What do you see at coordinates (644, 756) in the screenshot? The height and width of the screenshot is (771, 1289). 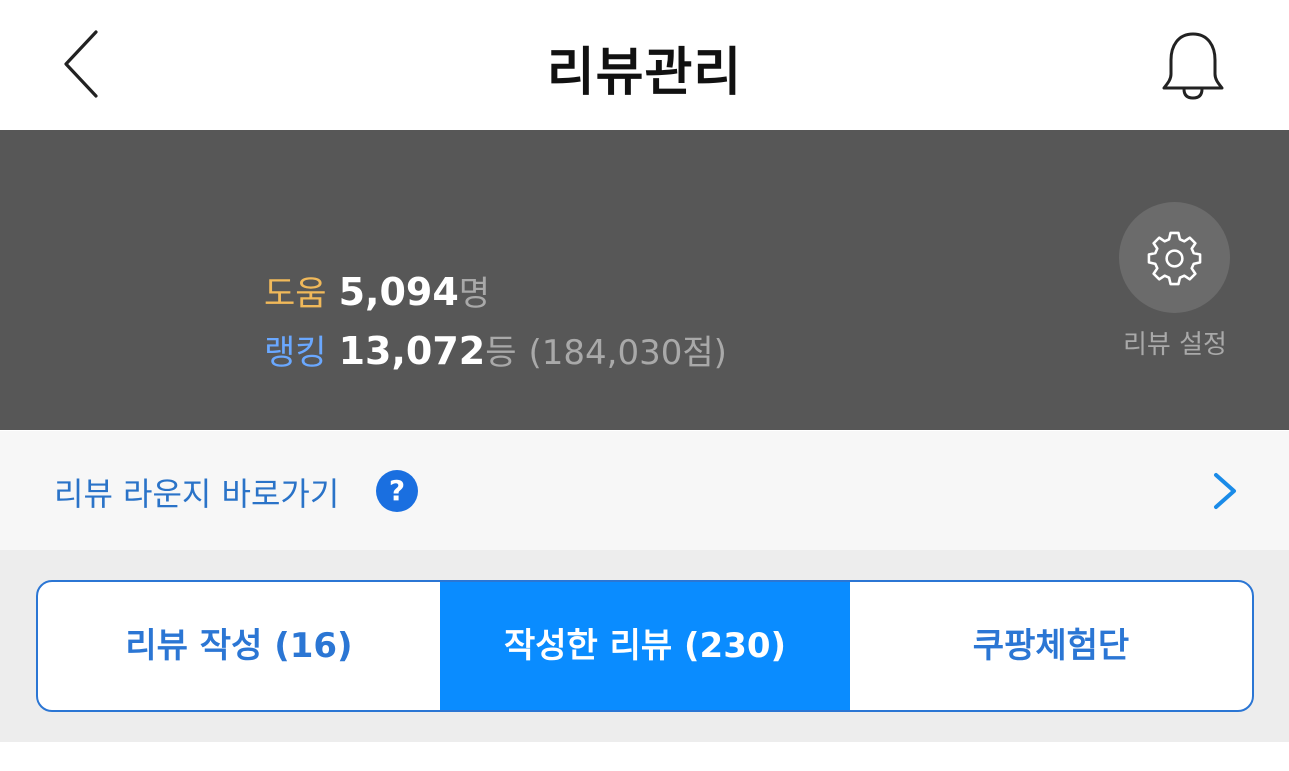 I see `content-area-top` at bounding box center [644, 756].